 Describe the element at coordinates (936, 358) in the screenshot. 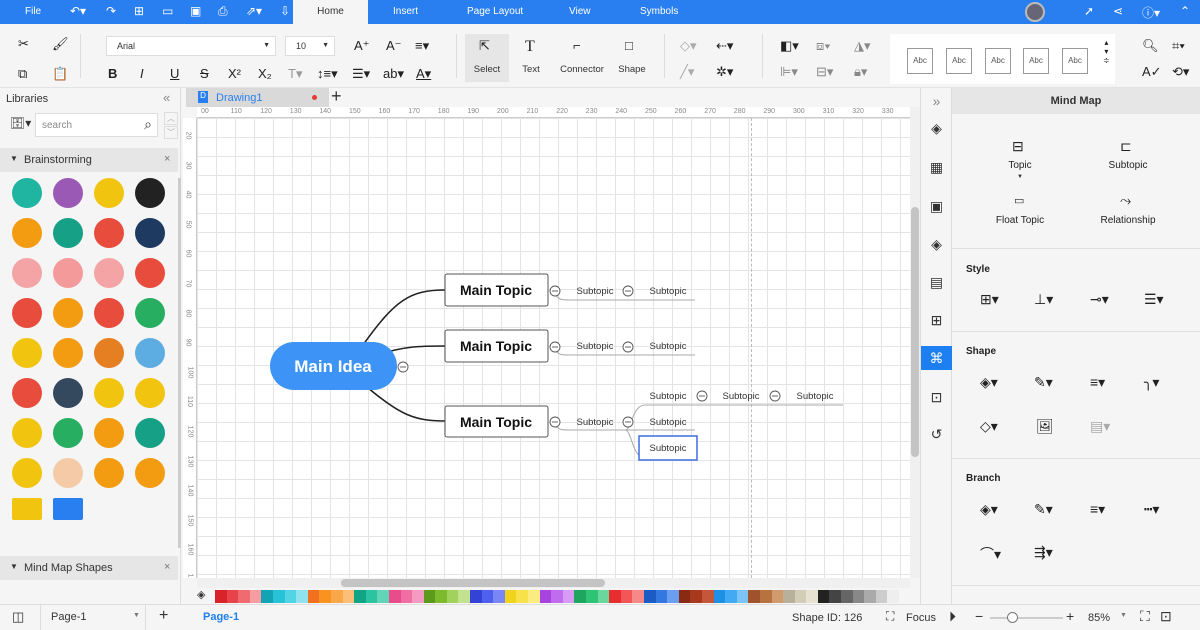

I see `mind-map-panel-icon: ⌘` at that location.